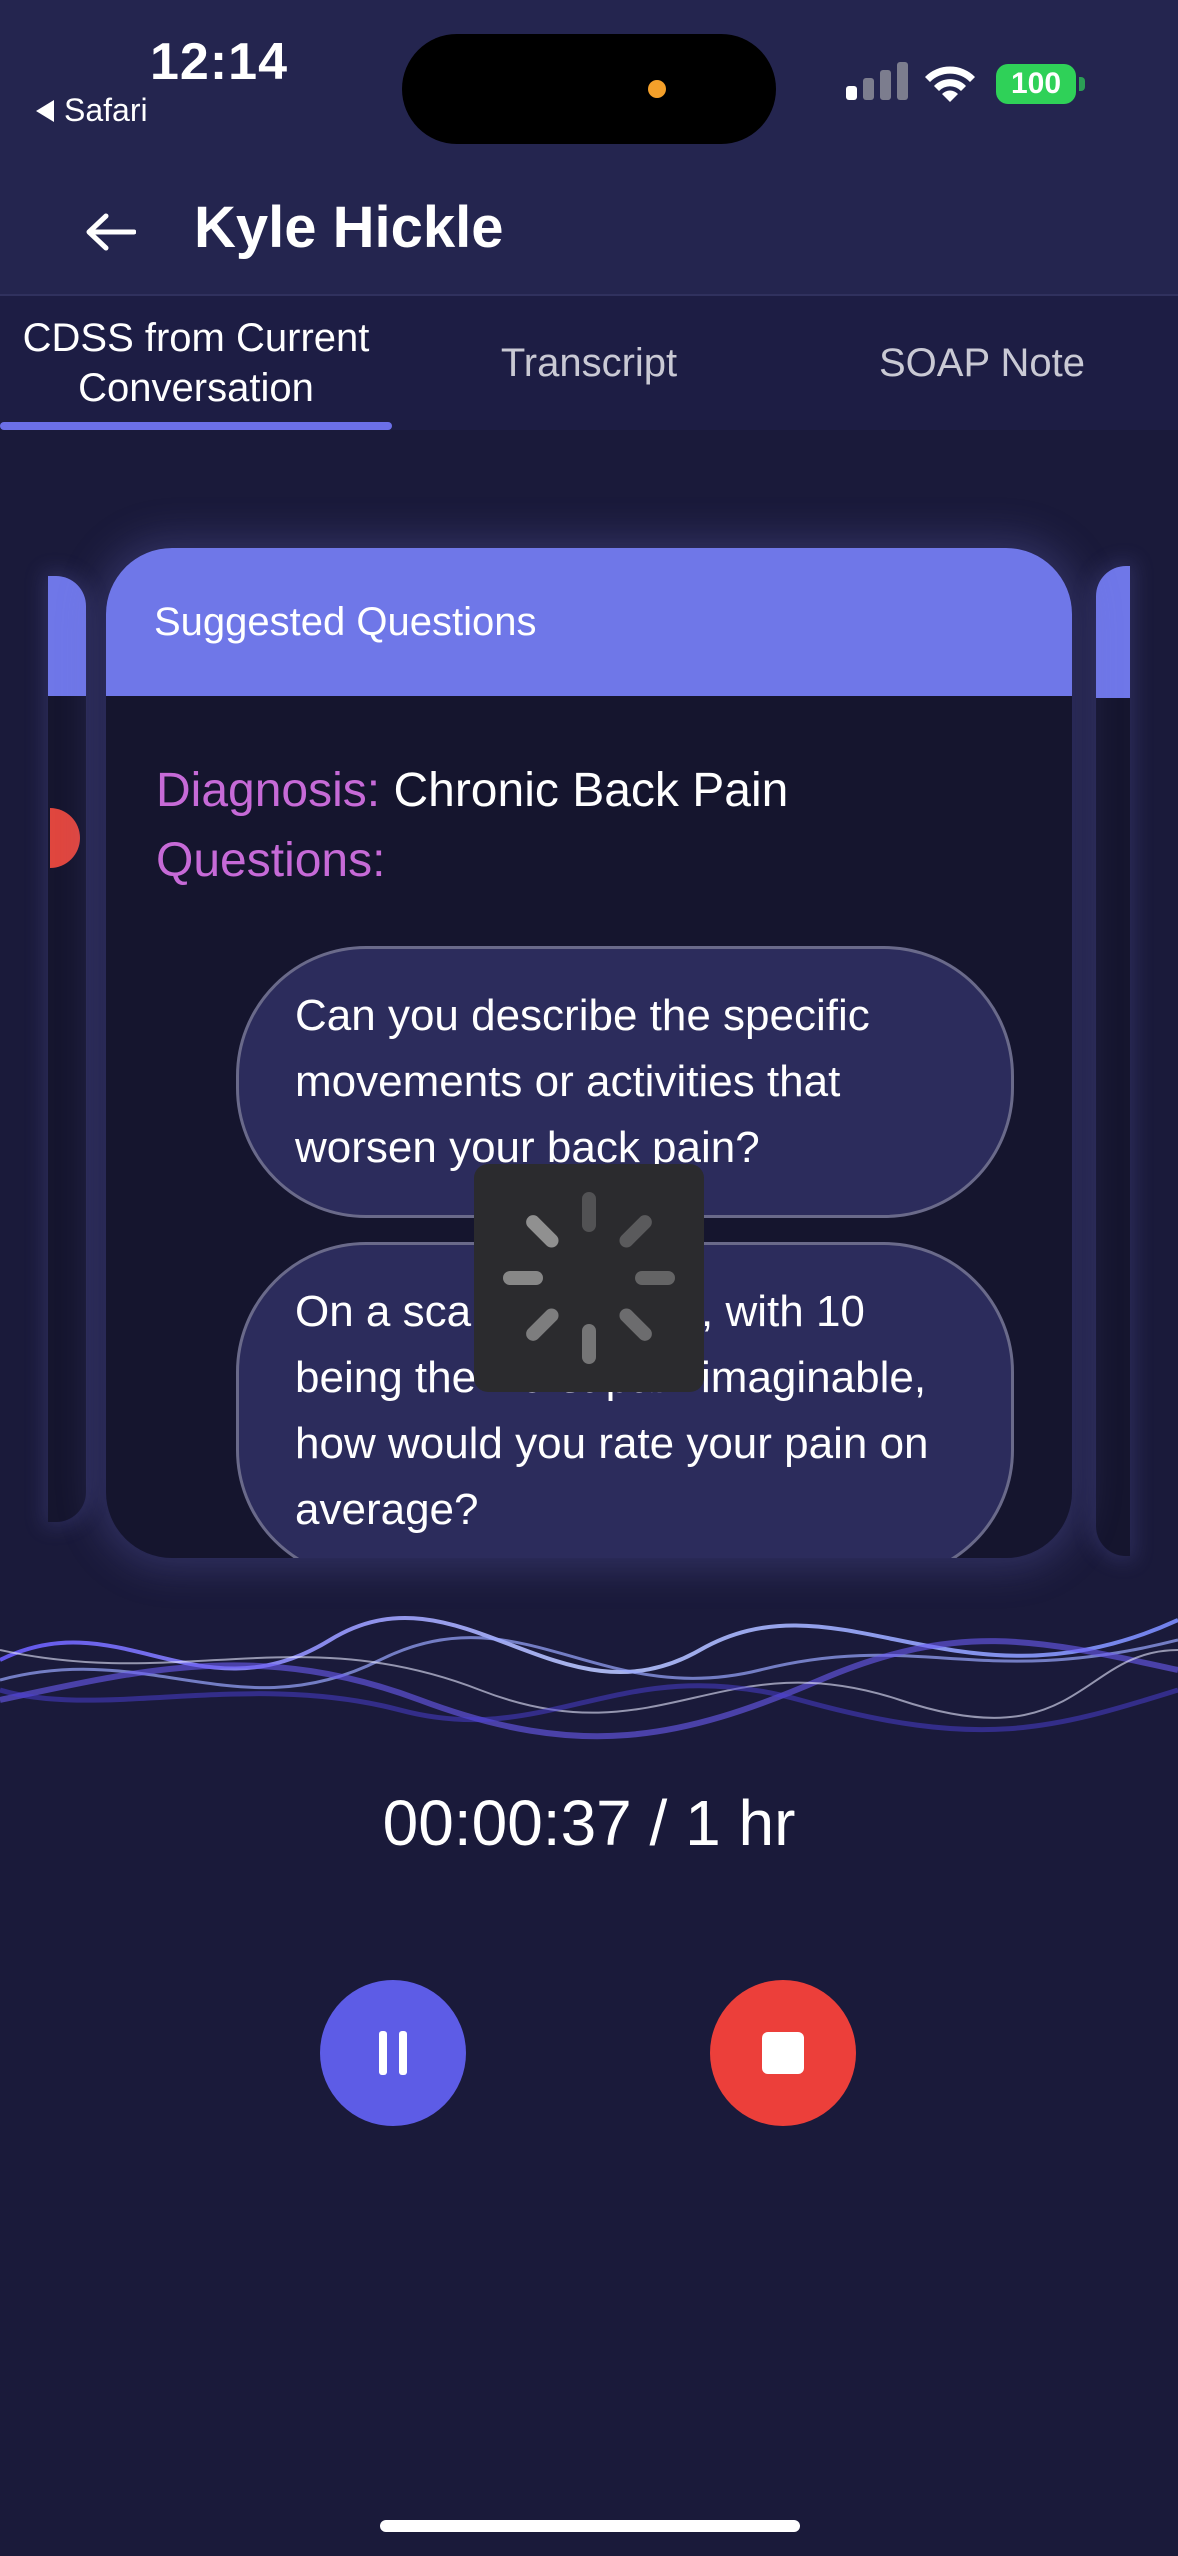  Describe the element at coordinates (950, 84) in the screenshot. I see `wifi-icon` at that location.